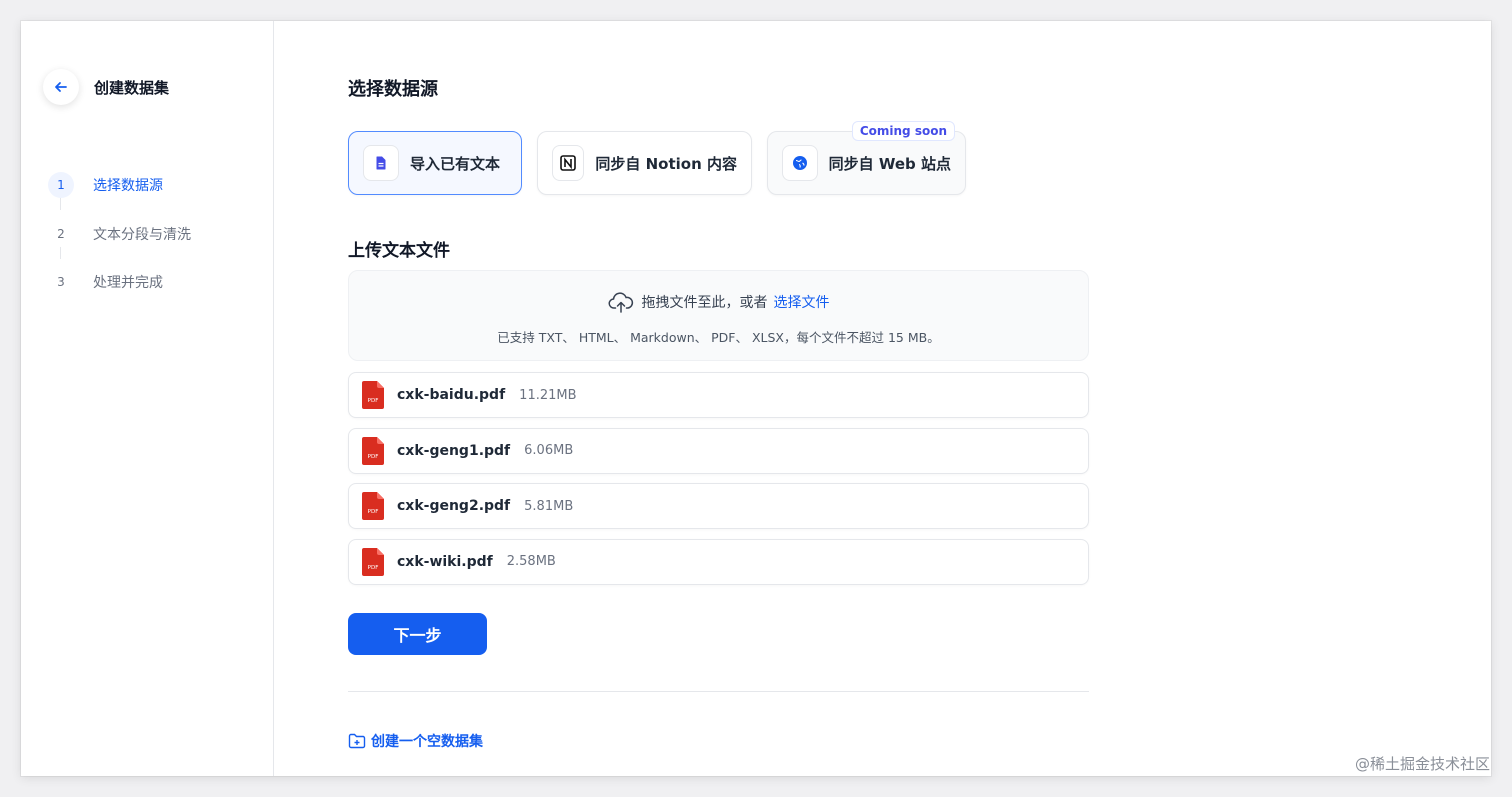 The width and height of the screenshot is (1512, 797). What do you see at coordinates (417, 634) in the screenshot?
I see `next-button: 下一步` at bounding box center [417, 634].